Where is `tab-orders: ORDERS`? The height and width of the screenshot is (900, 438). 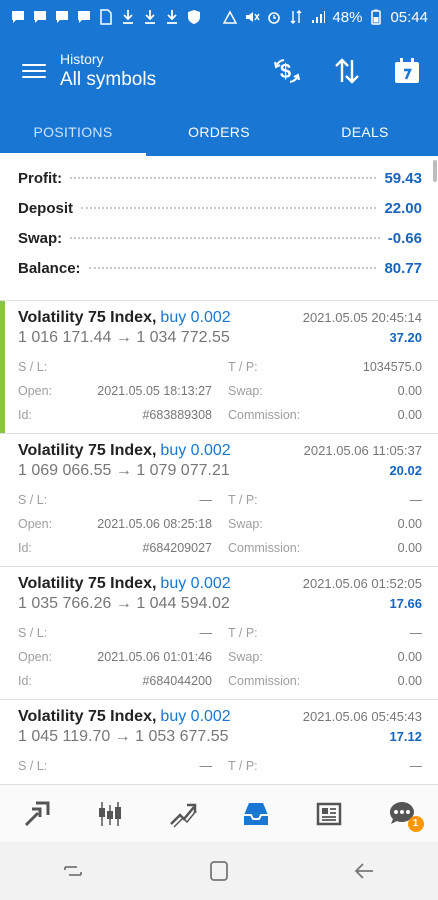 tab-orders: ORDERS is located at coordinates (219, 132).